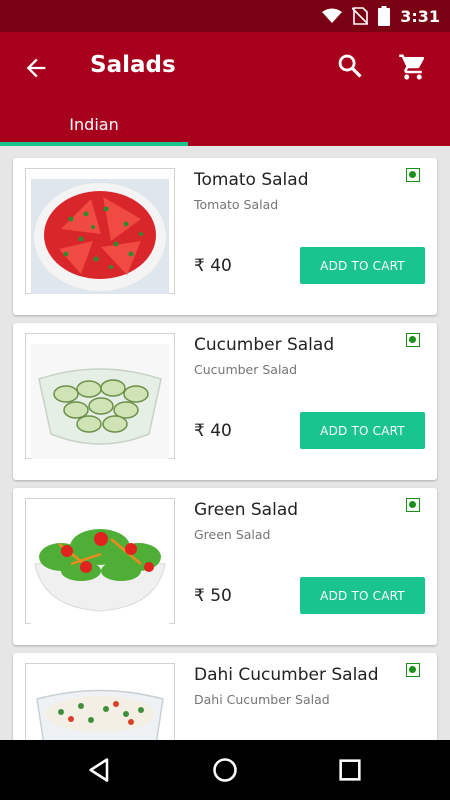  Describe the element at coordinates (36, 68) in the screenshot. I see `back-arrow-icon` at that location.